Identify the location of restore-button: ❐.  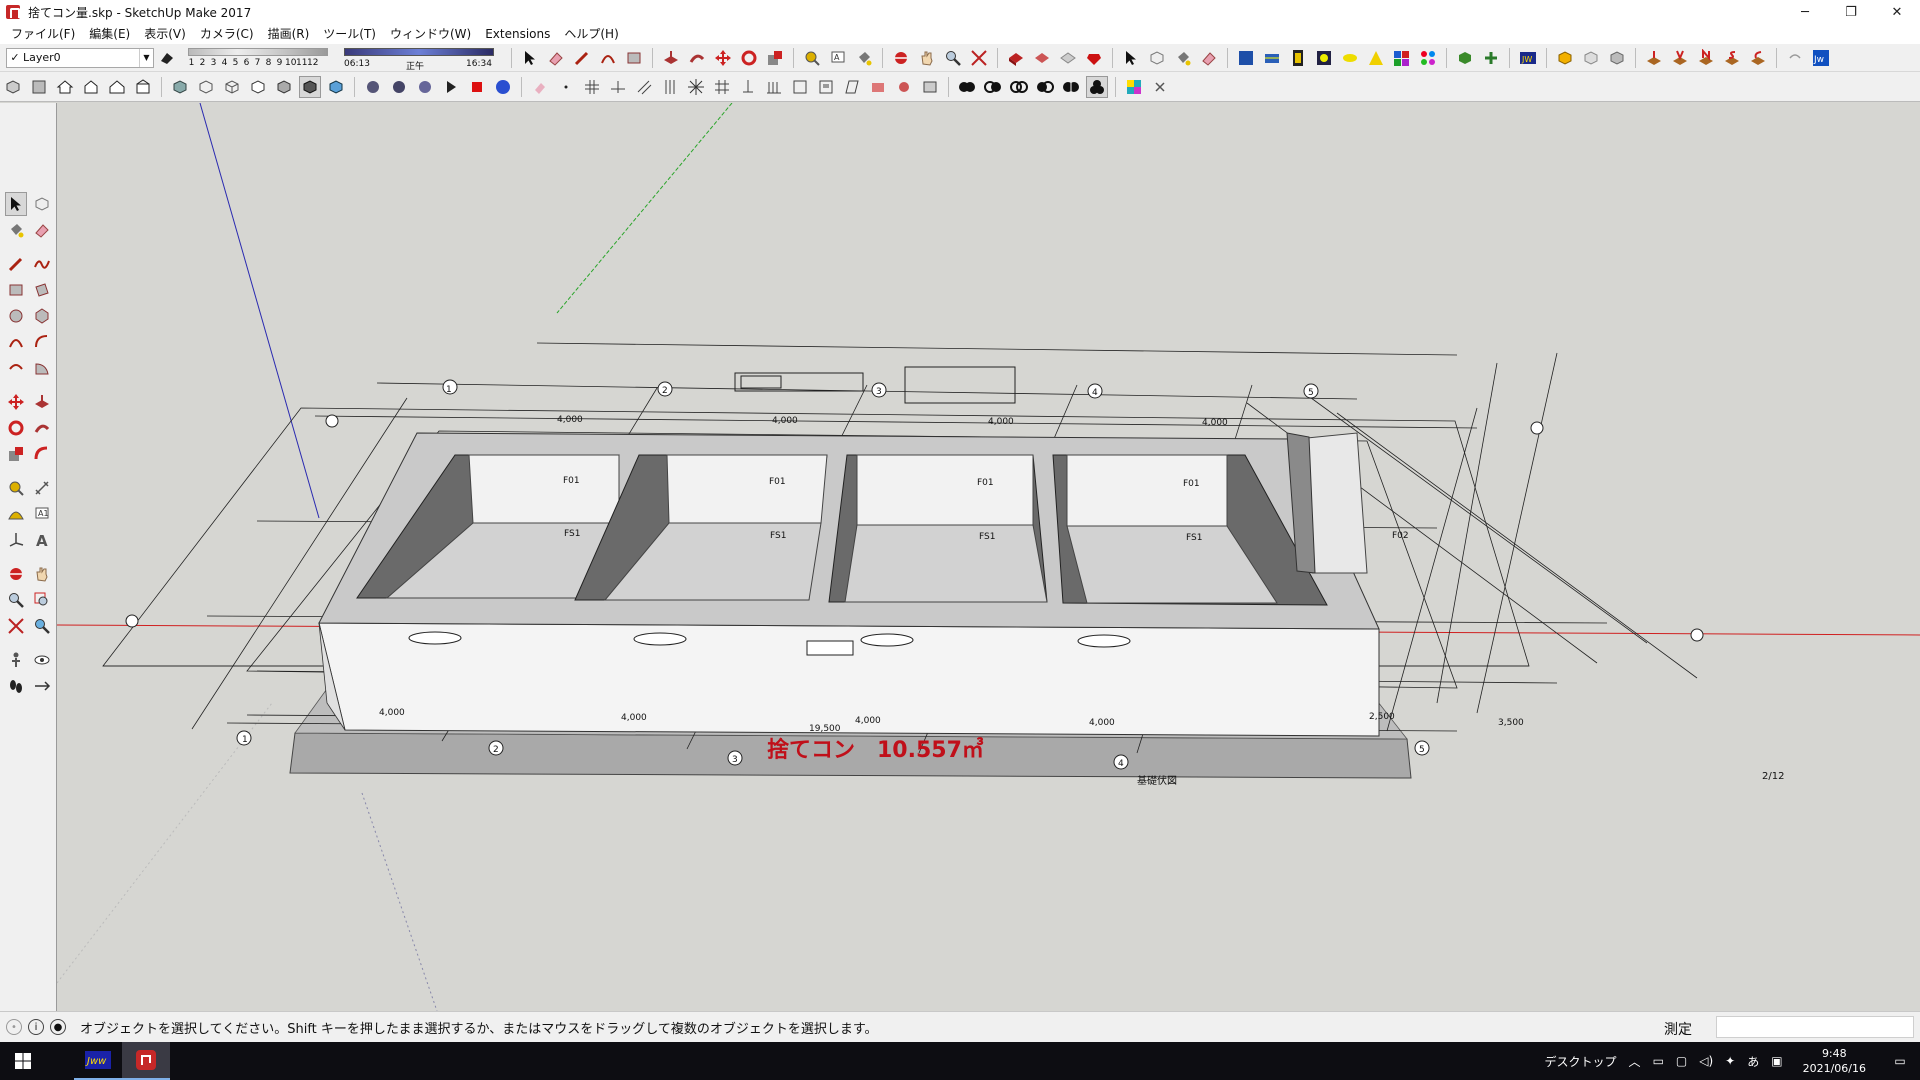
(1851, 12).